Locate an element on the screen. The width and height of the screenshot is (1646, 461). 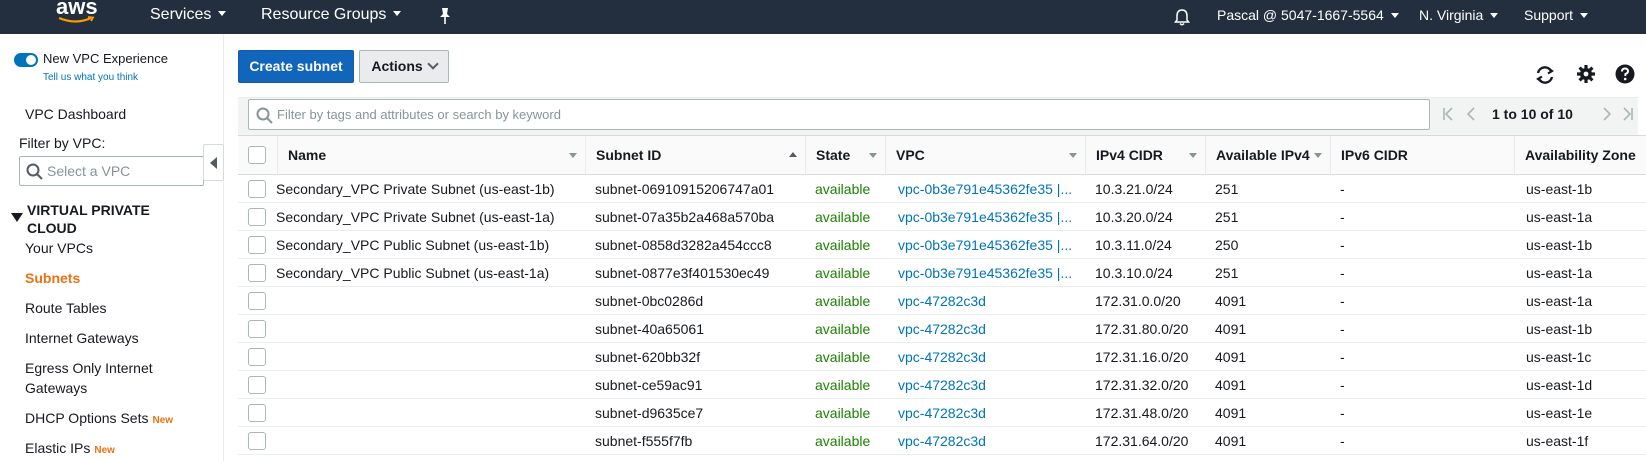
sort-ascending-icon is located at coordinates (793, 154).